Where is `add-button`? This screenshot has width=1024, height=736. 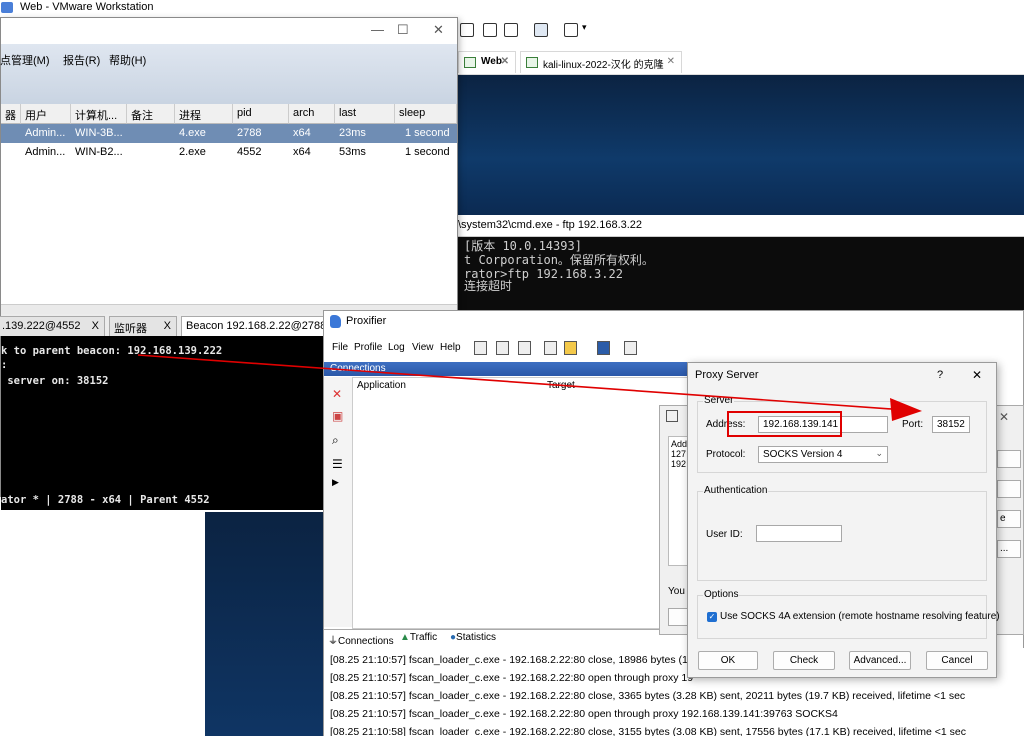 add-button is located at coordinates (1009, 459).